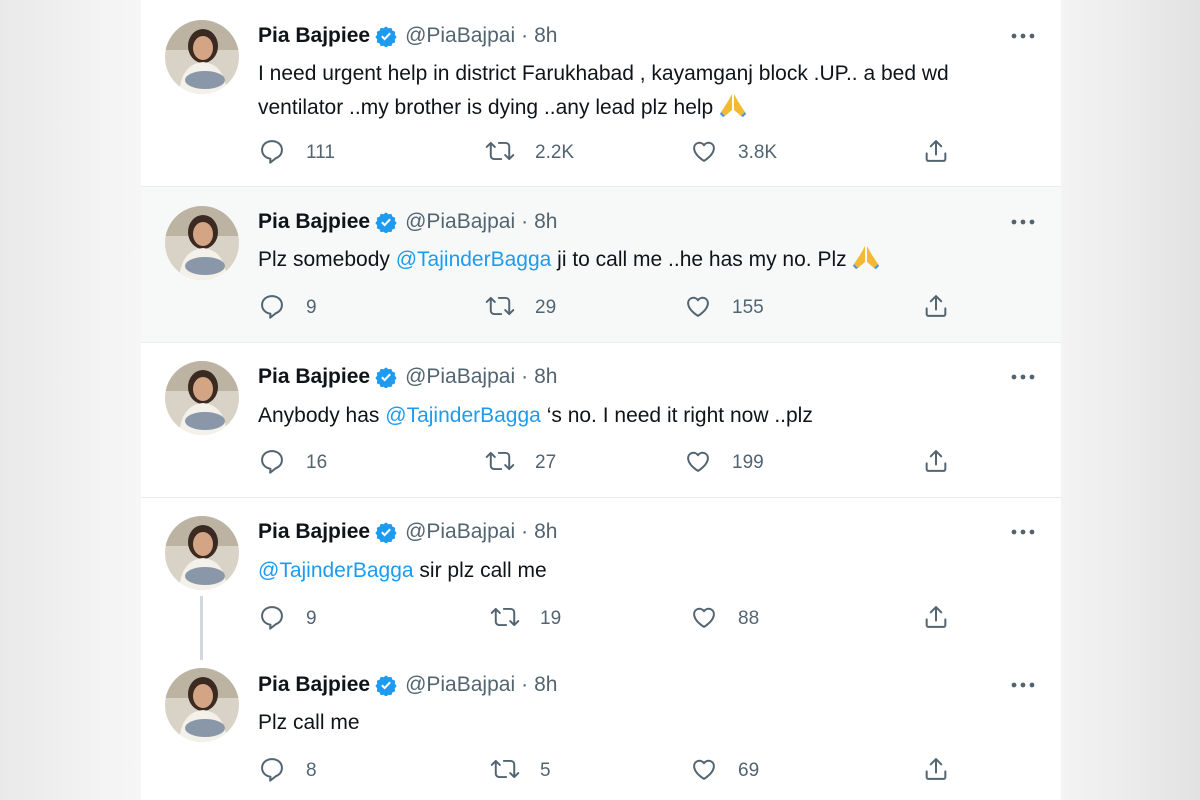  I want to click on like-button: 88, so click(724, 619).